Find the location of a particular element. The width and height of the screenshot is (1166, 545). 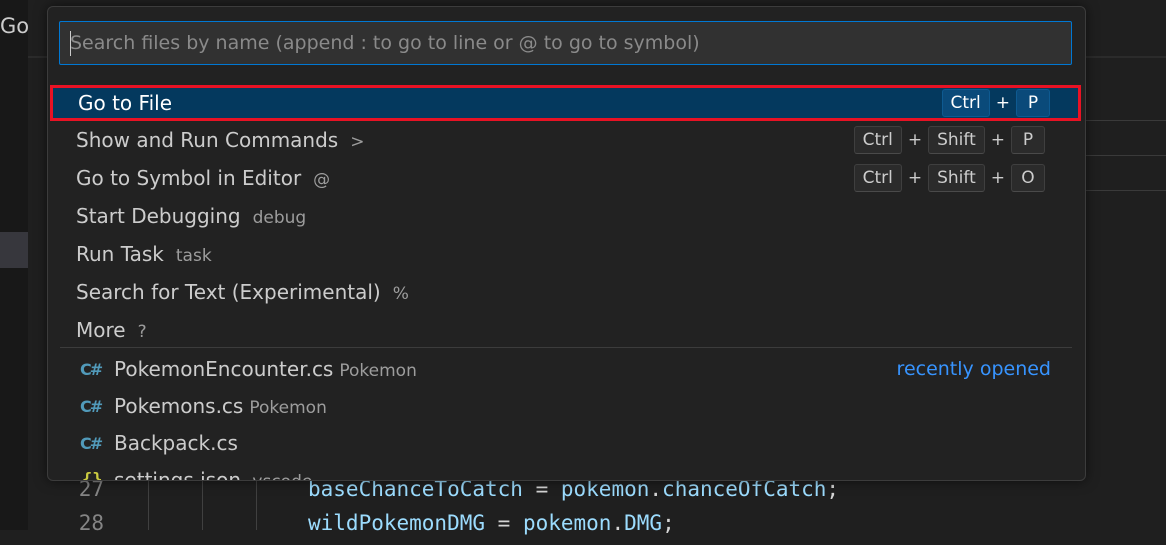

code-token: DMG is located at coordinates (643, 523).